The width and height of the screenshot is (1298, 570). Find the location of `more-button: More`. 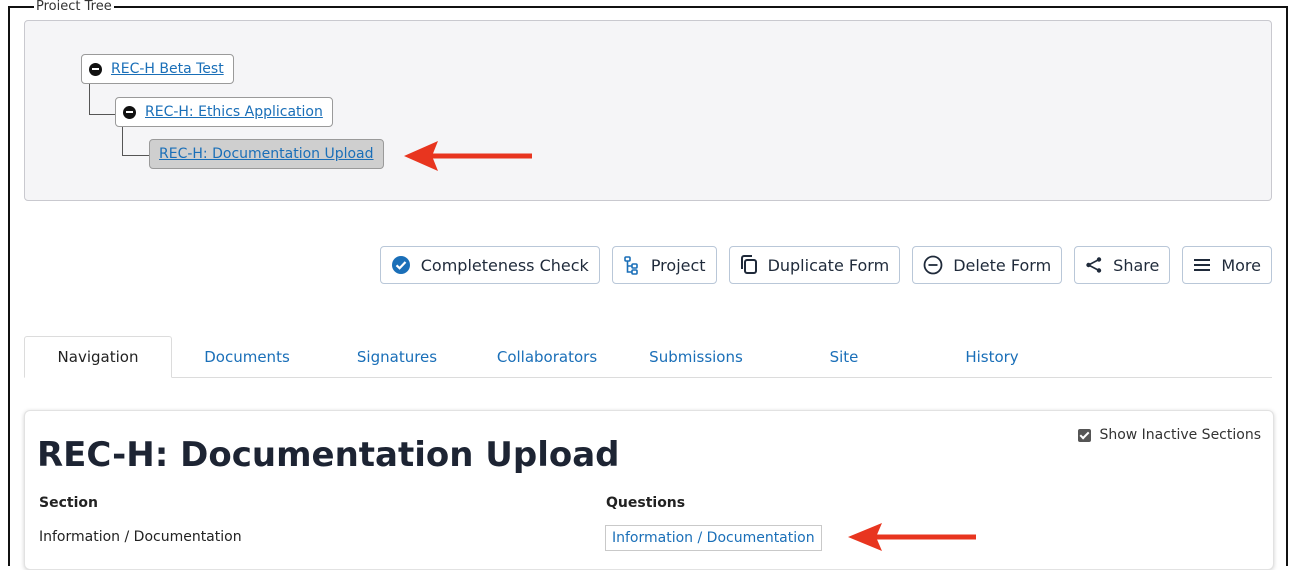

more-button: More is located at coordinates (1227, 265).